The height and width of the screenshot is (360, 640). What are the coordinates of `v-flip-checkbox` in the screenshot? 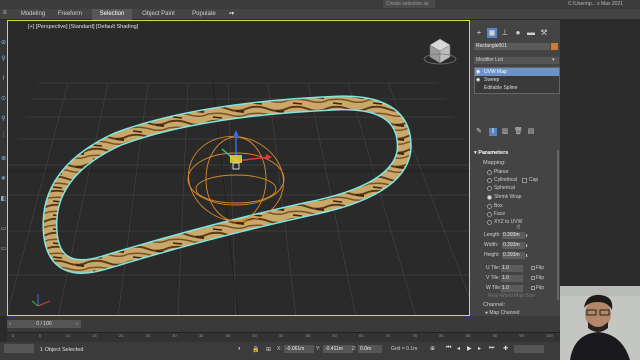 It's located at (533, 278).